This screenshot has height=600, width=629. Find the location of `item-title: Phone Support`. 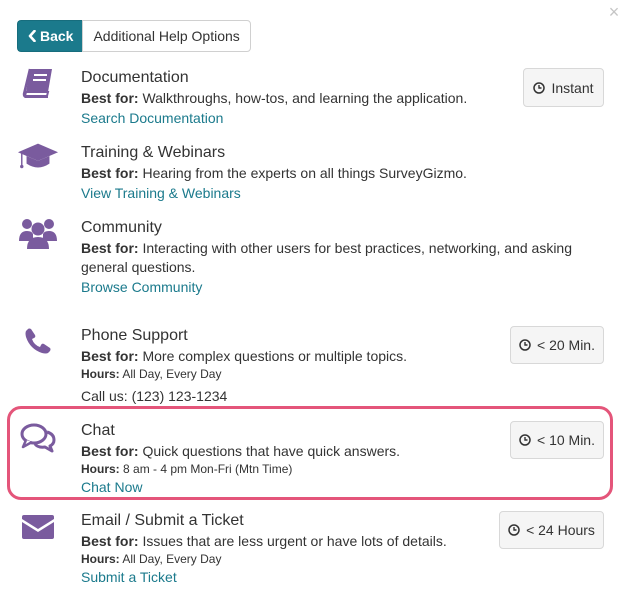

item-title: Phone Support is located at coordinates (134, 335).